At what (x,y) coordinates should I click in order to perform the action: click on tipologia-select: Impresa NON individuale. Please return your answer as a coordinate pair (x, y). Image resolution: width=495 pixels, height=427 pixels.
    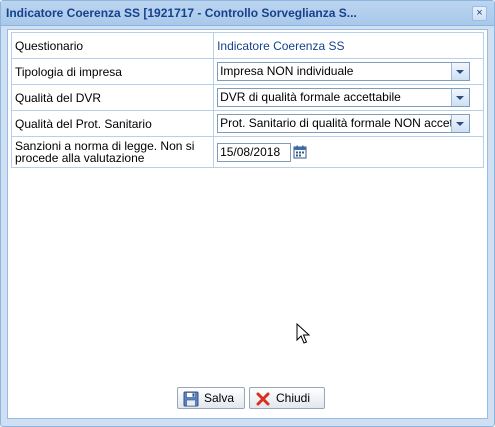
    Looking at the image, I should click on (344, 71).